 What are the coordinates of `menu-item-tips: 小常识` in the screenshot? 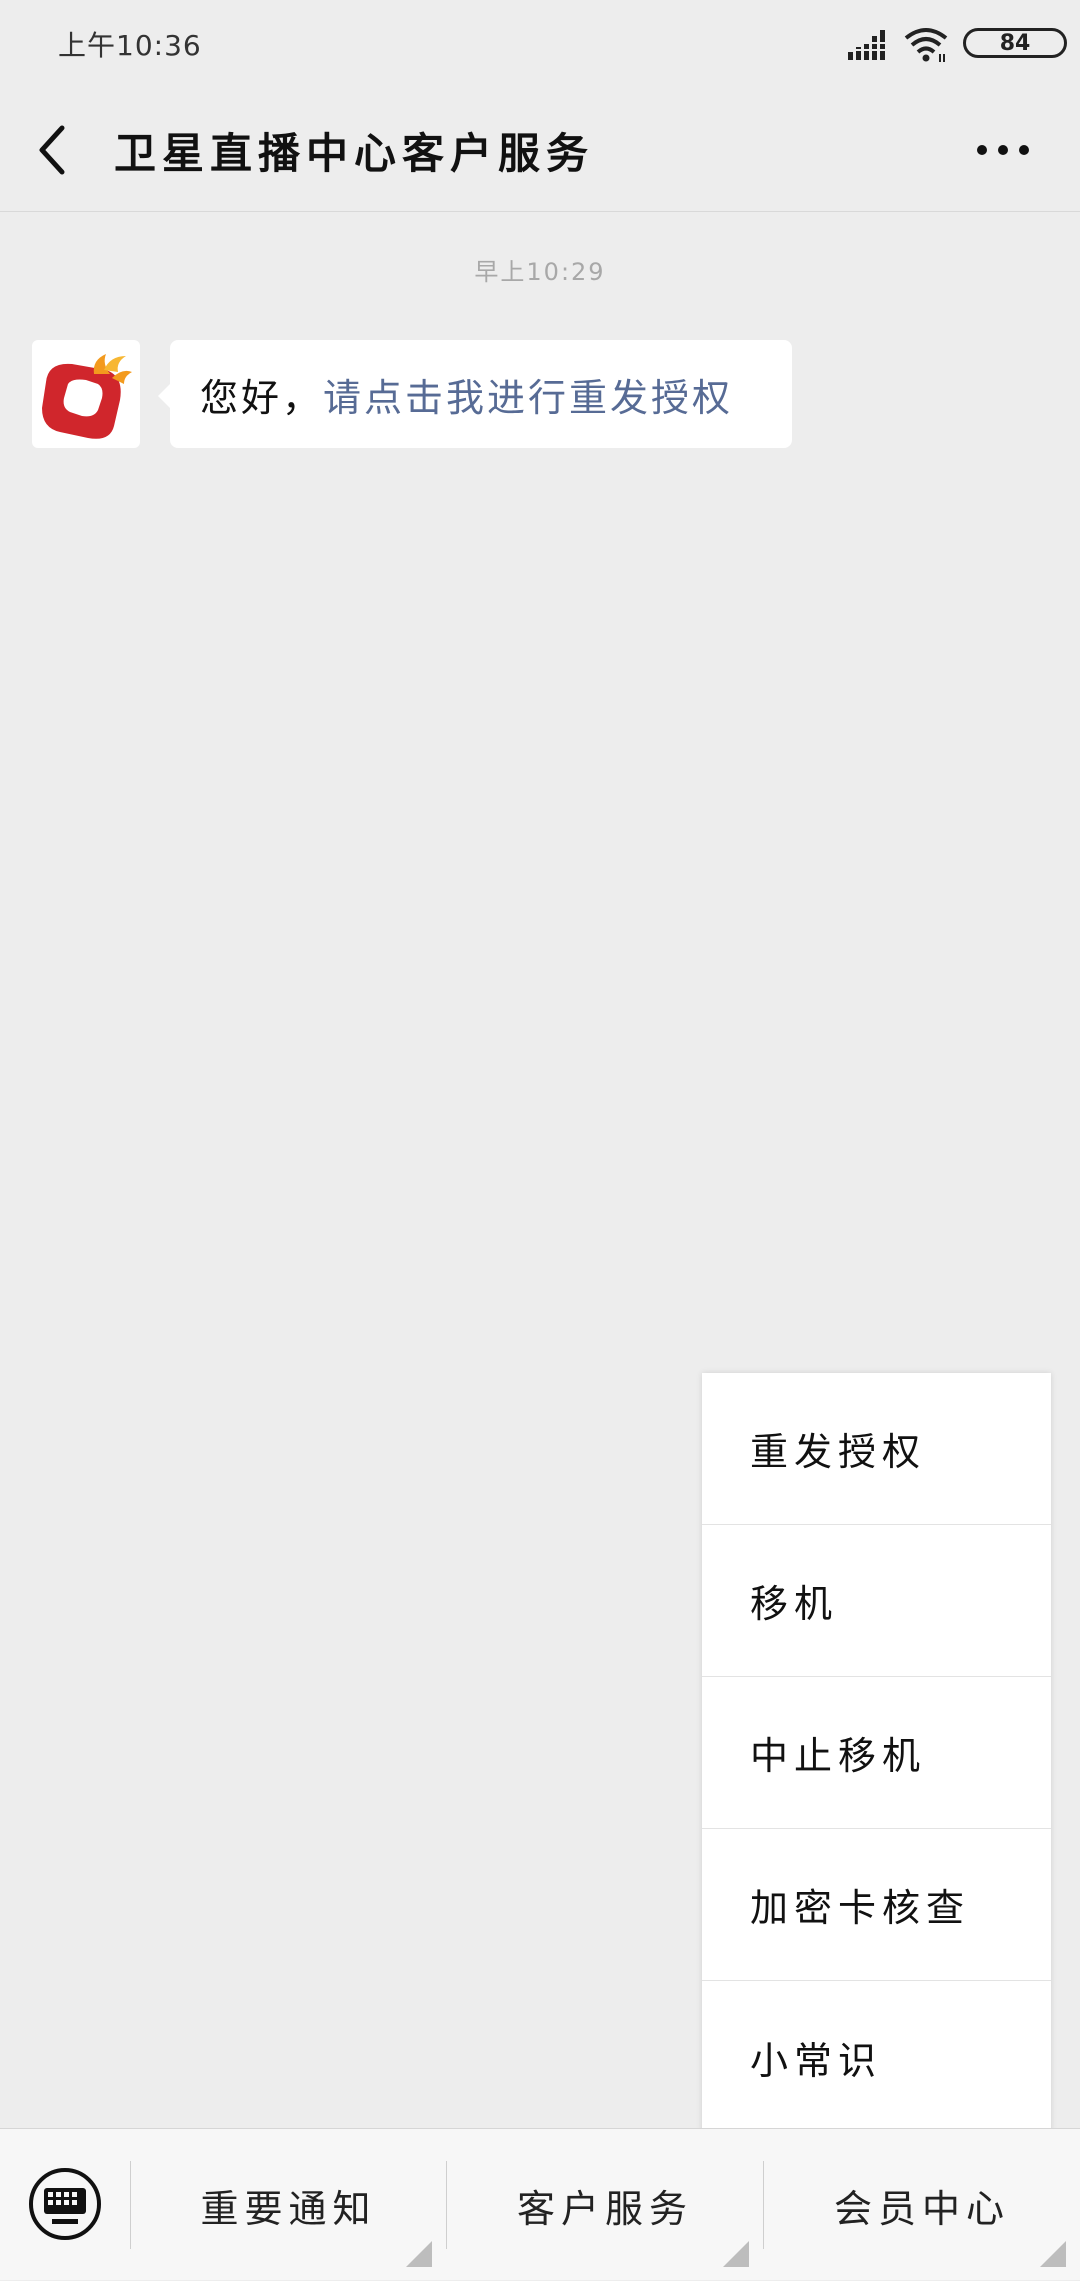 It's located at (876, 2057).